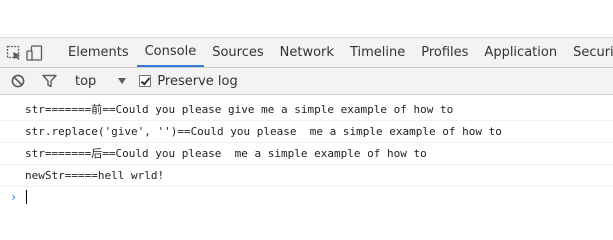  Describe the element at coordinates (197, 81) in the screenshot. I see `preserve-log-label: Preserve log` at that location.